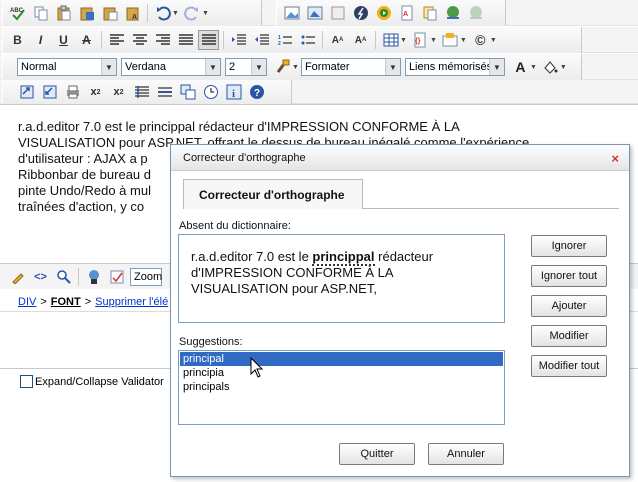 The image size is (638, 482). I want to click on superscript-size-icon: AA, so click(337, 40).